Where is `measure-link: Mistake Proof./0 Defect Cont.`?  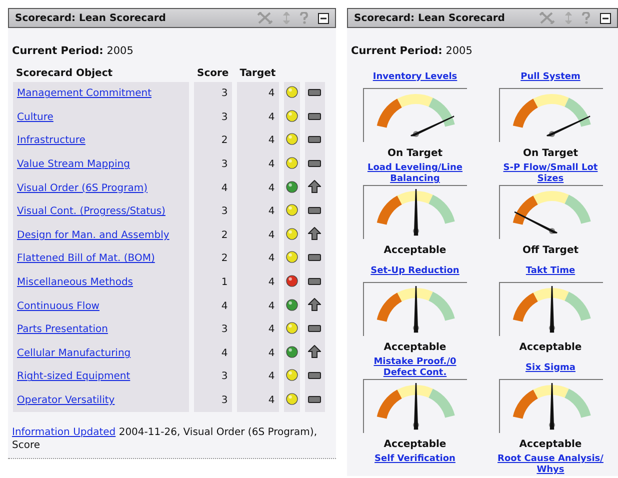 measure-link: Mistake Proof./0 Defect Cont. is located at coordinates (415, 368).